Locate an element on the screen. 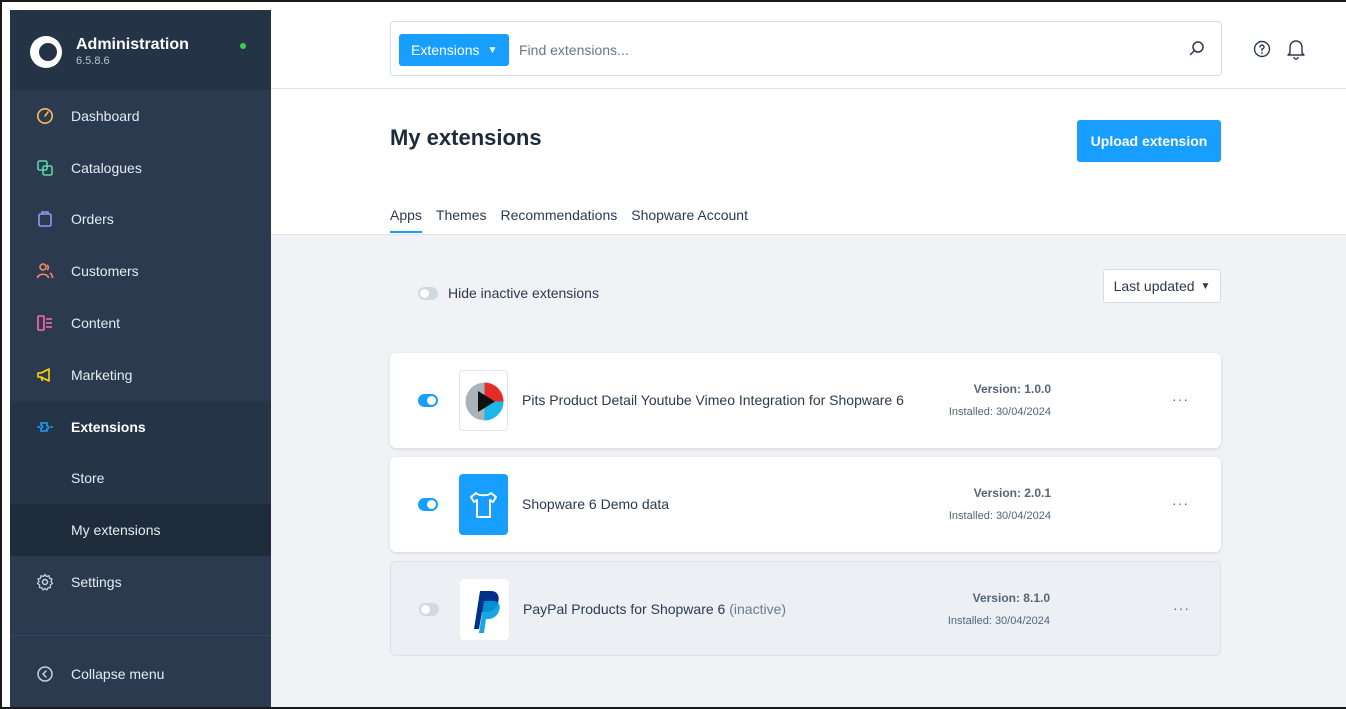  collapse-menu-button: Collapse menu is located at coordinates (140, 671).